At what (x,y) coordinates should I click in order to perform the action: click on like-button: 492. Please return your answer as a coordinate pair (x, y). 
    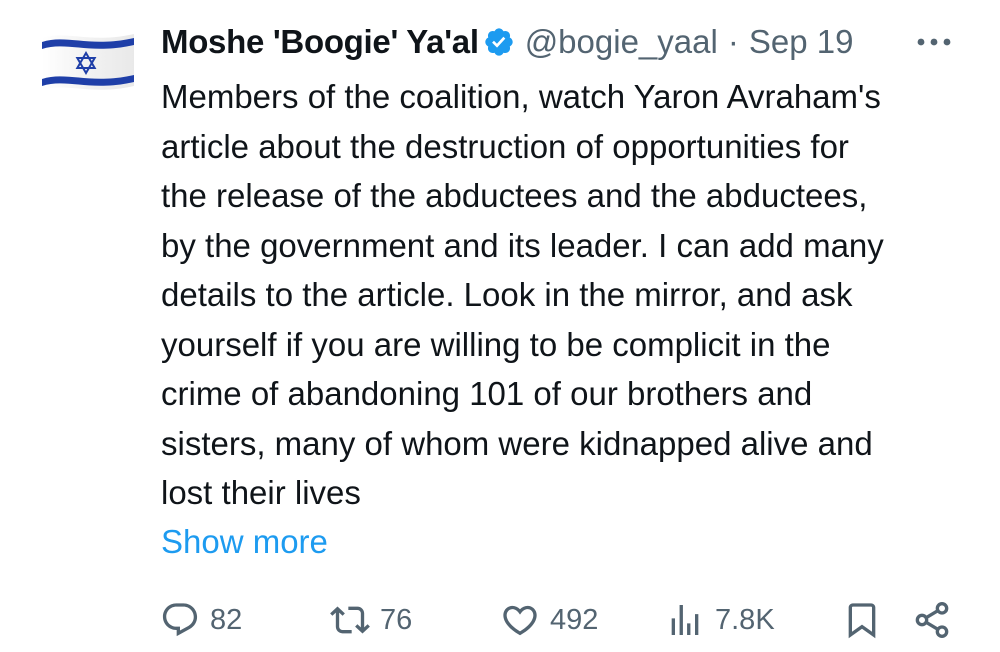
    Looking at the image, I should click on (549, 620).